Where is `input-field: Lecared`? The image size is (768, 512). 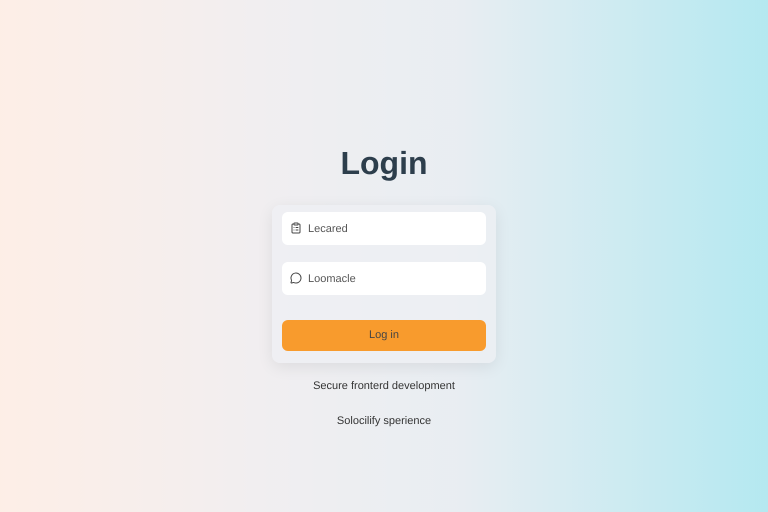
input-field: Lecared is located at coordinates (384, 228).